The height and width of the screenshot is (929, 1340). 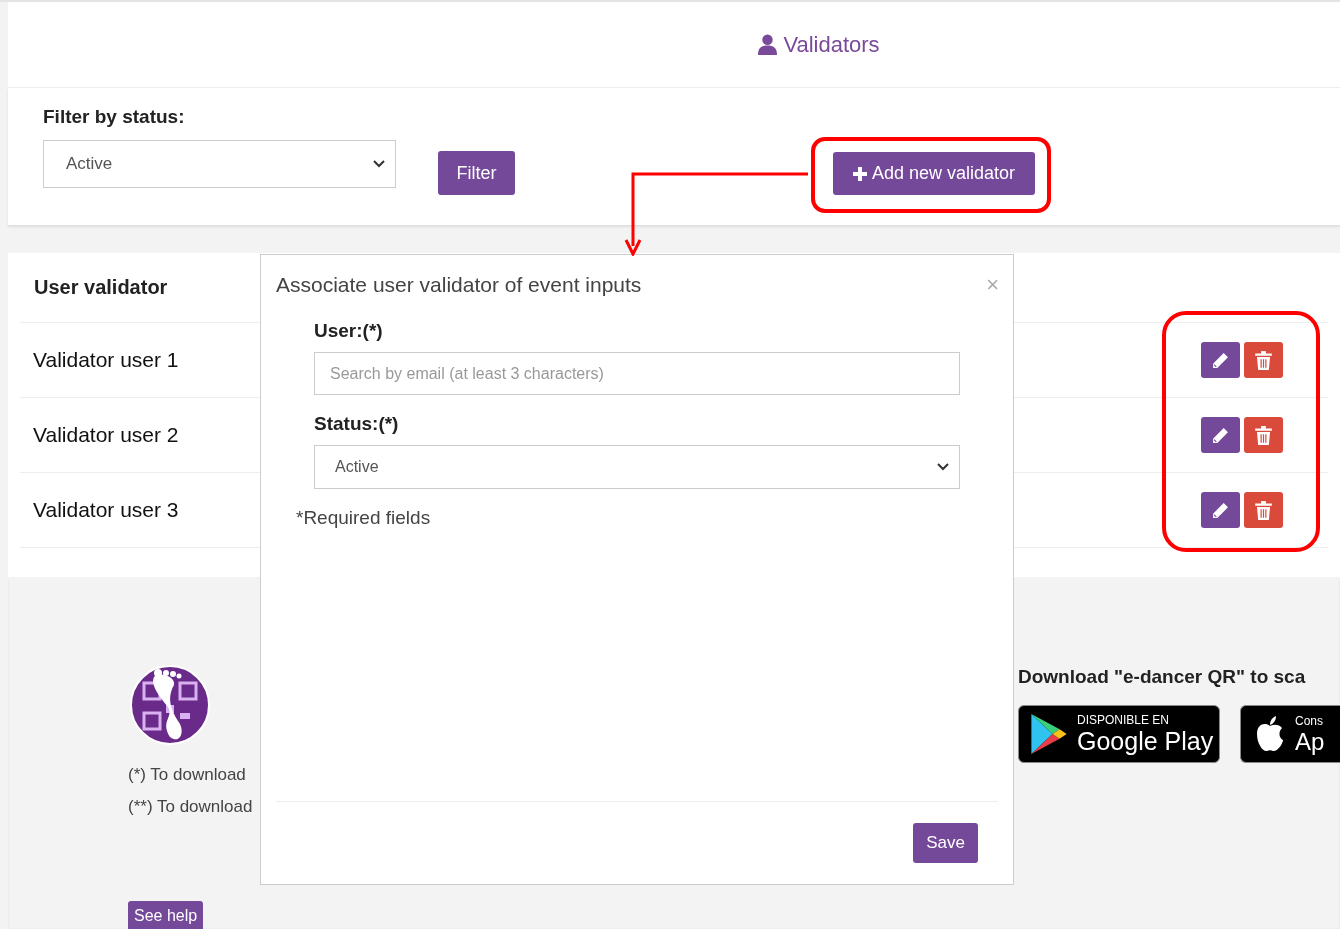 I want to click on add-validator-button: Add new validator, so click(x=934, y=173).